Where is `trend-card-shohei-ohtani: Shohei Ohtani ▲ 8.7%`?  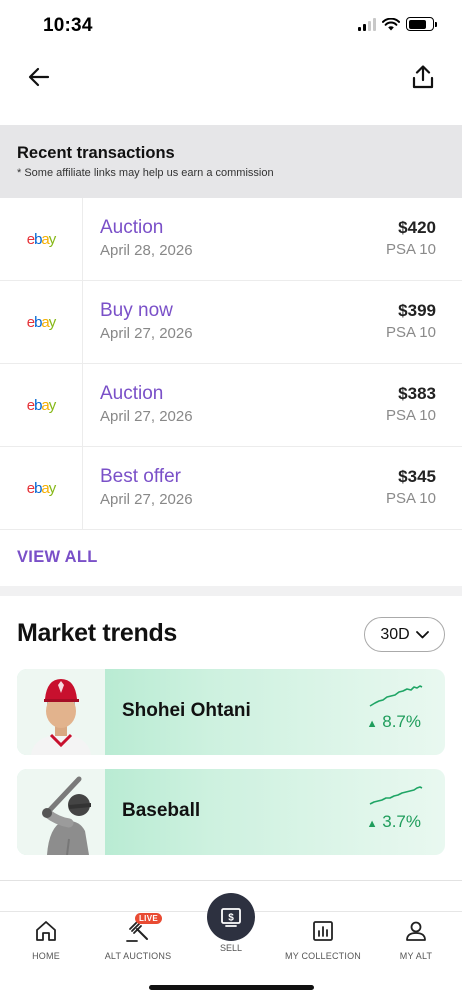 trend-card-shohei-ohtani: Shohei Ohtani ▲ 8.7% is located at coordinates (231, 712).